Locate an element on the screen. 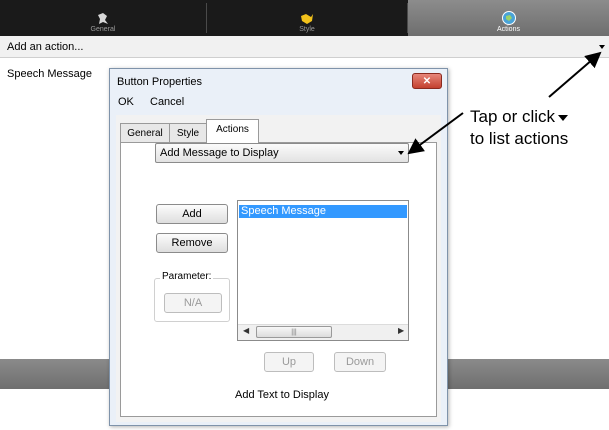 This screenshot has width=609, height=430. top-tab-general: General is located at coordinates (103, 18).